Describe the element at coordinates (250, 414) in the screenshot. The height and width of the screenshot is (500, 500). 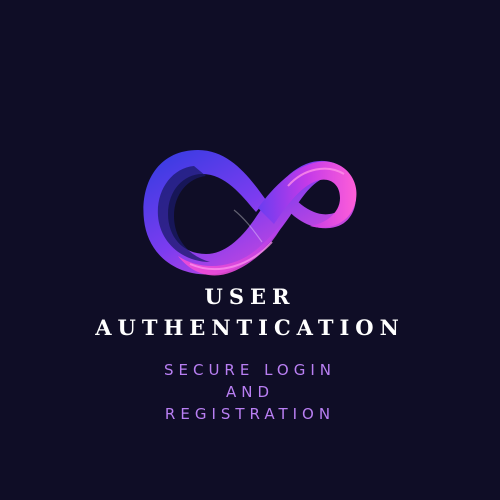
I see `subtitle-line-3: REGISTRATION` at that location.